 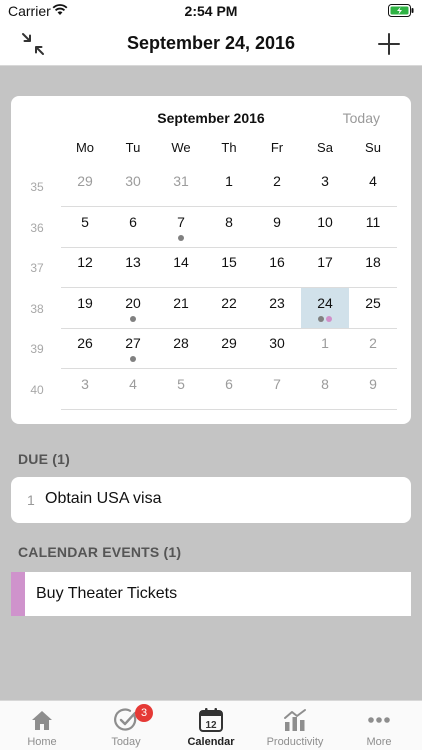 What do you see at coordinates (373, 147) in the screenshot?
I see `weekday-label: Su` at bounding box center [373, 147].